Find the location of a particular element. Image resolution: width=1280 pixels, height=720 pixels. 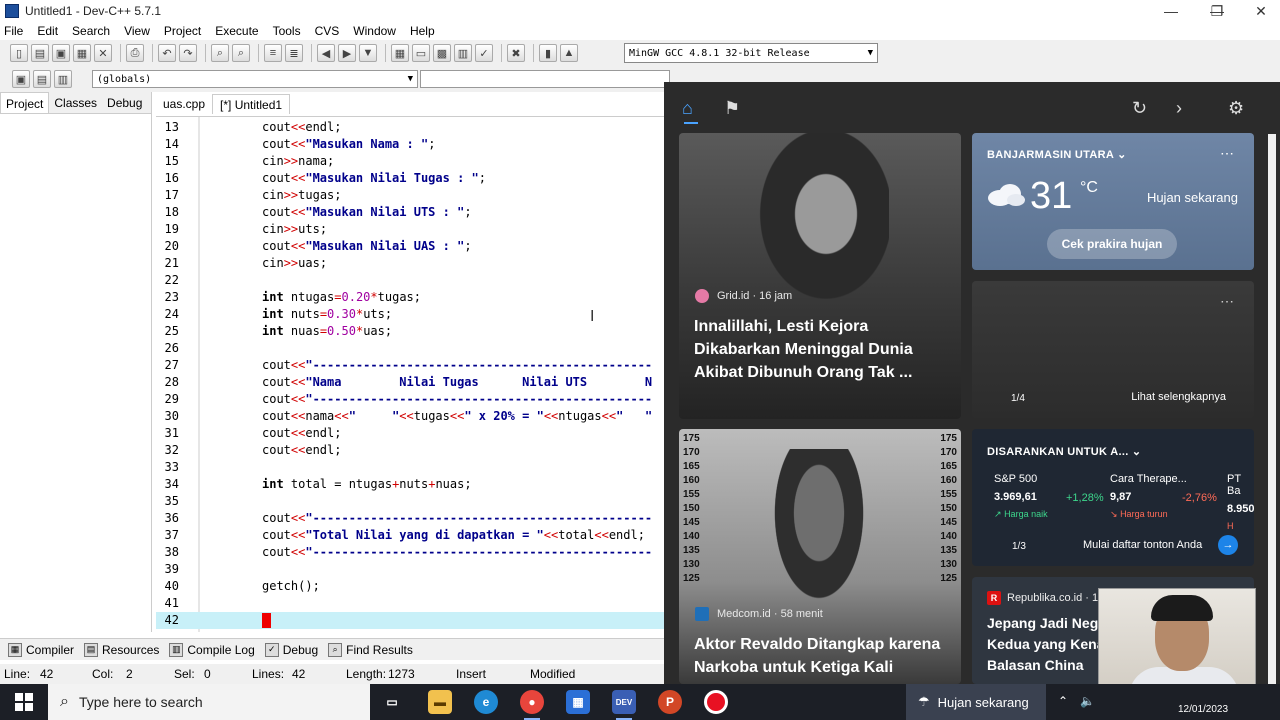

taskbar-weather: ☂ Hujan sekarang is located at coordinates (976, 702).